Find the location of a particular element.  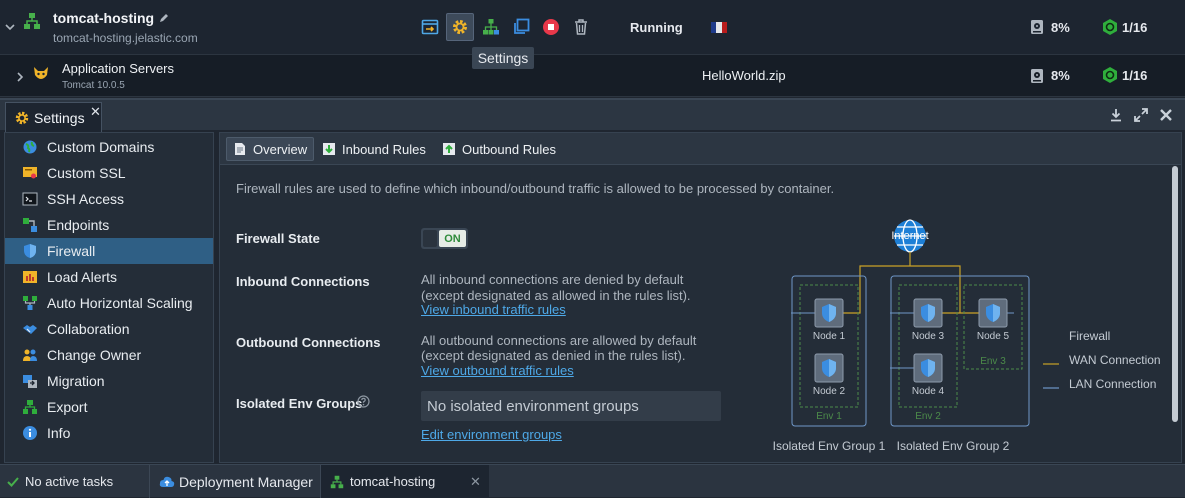

help-icon is located at coordinates (363, 401).